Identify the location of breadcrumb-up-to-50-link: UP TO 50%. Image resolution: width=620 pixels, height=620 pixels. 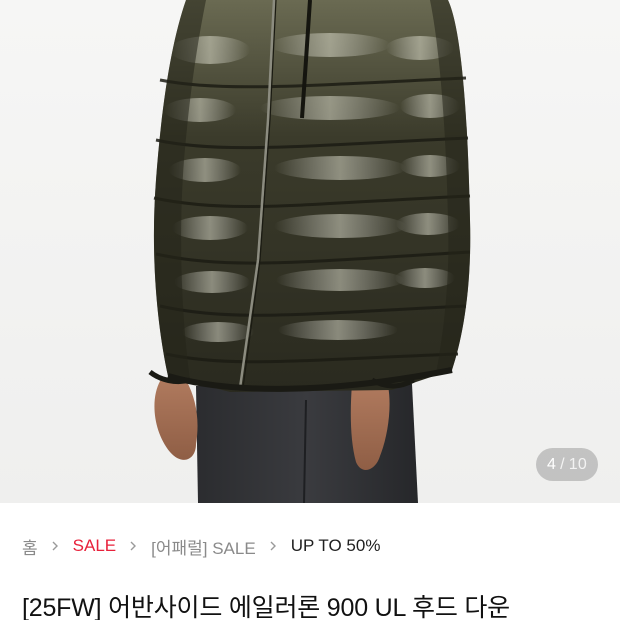
(336, 546).